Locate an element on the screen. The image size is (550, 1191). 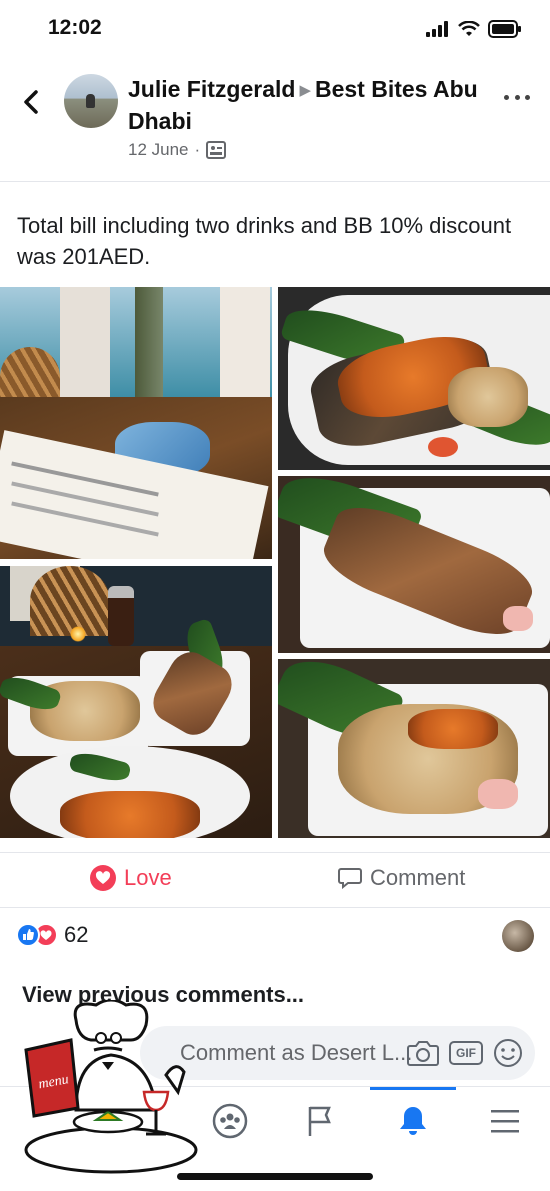
back-button is located at coordinates (32, 102).